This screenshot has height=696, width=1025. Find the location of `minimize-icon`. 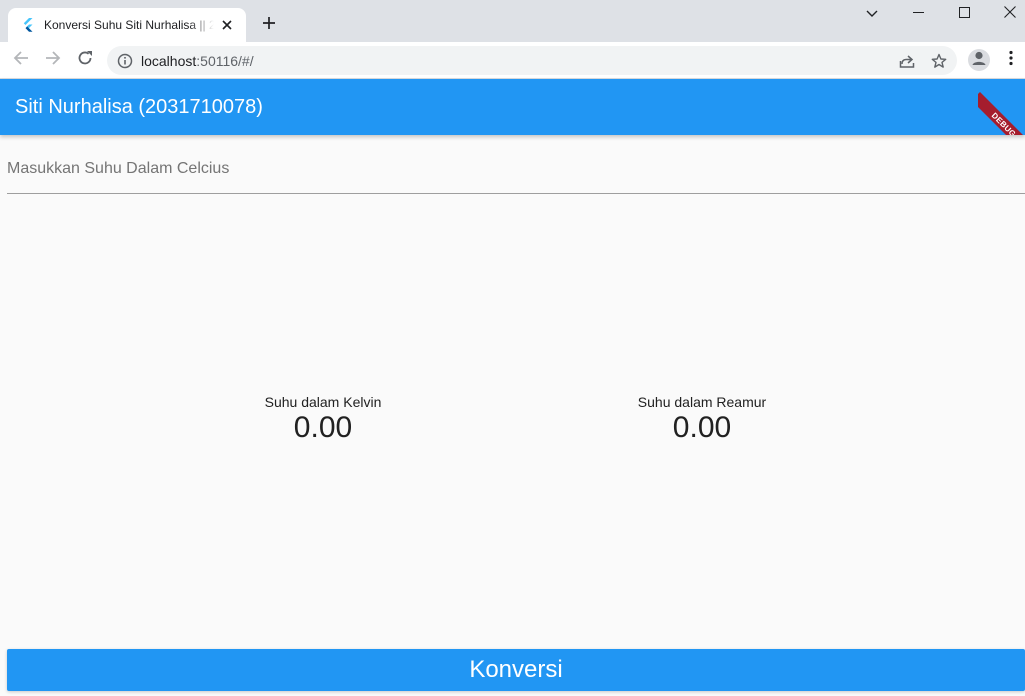

minimize-icon is located at coordinates (918, 14).